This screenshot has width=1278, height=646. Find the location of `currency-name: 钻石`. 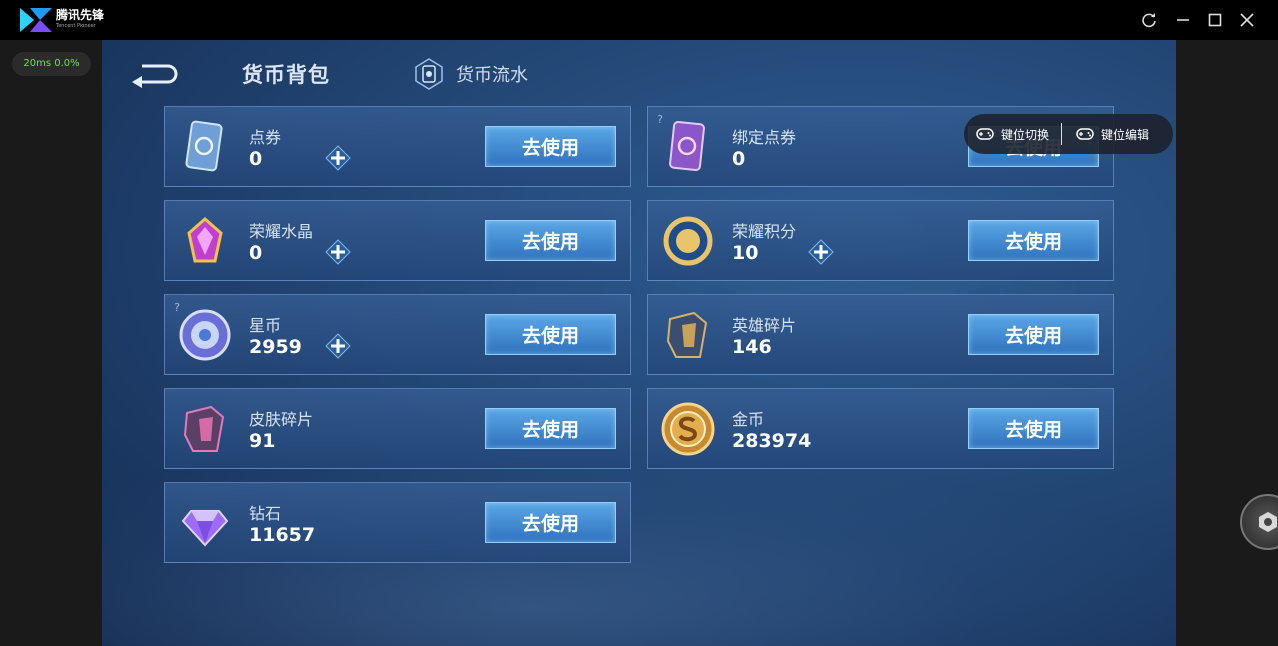

currency-name: 钻石 is located at coordinates (265, 513).